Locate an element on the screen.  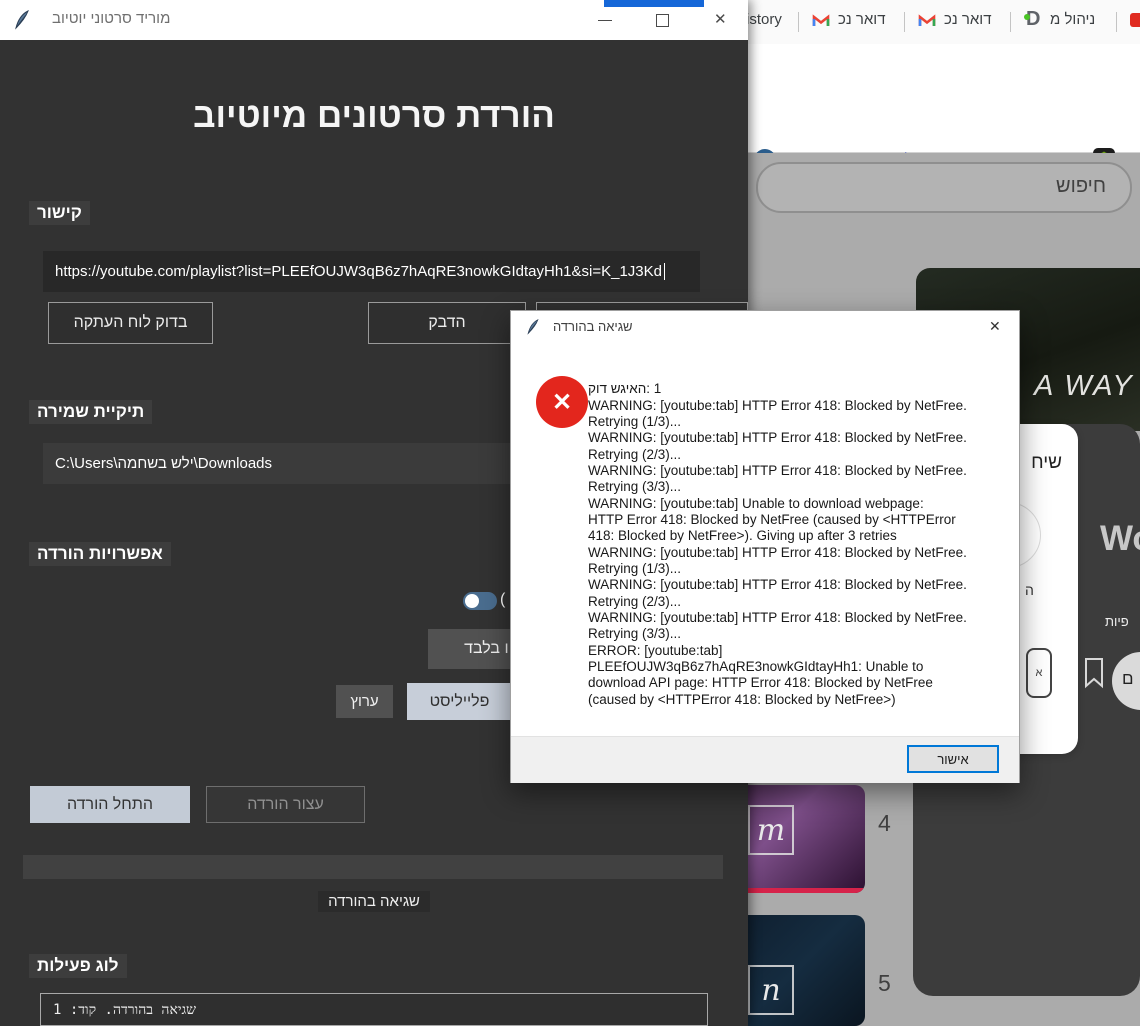
frame-glyph: א is located at coordinates (1039, 673).